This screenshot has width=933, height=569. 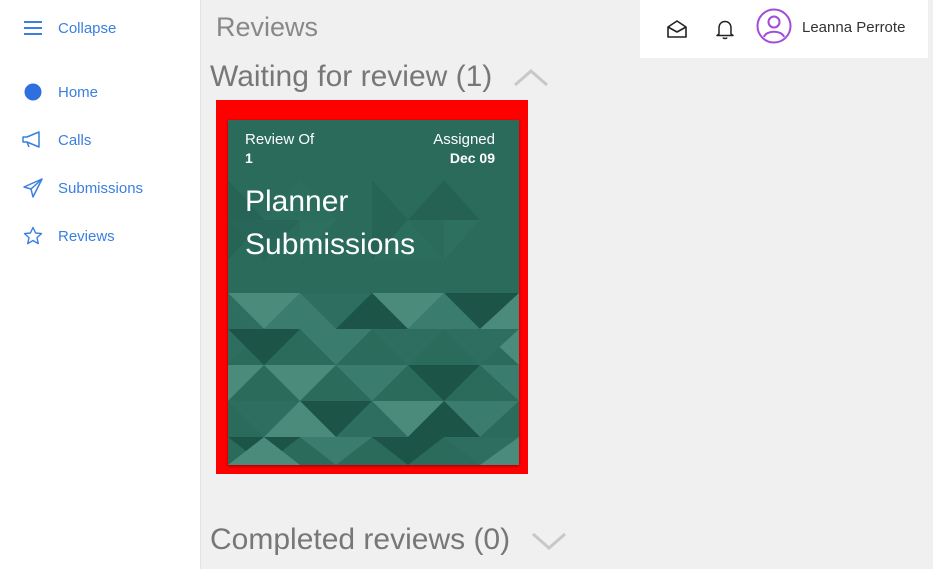 I want to click on top-bar: Leanna Perrote, so click(x=784, y=29).